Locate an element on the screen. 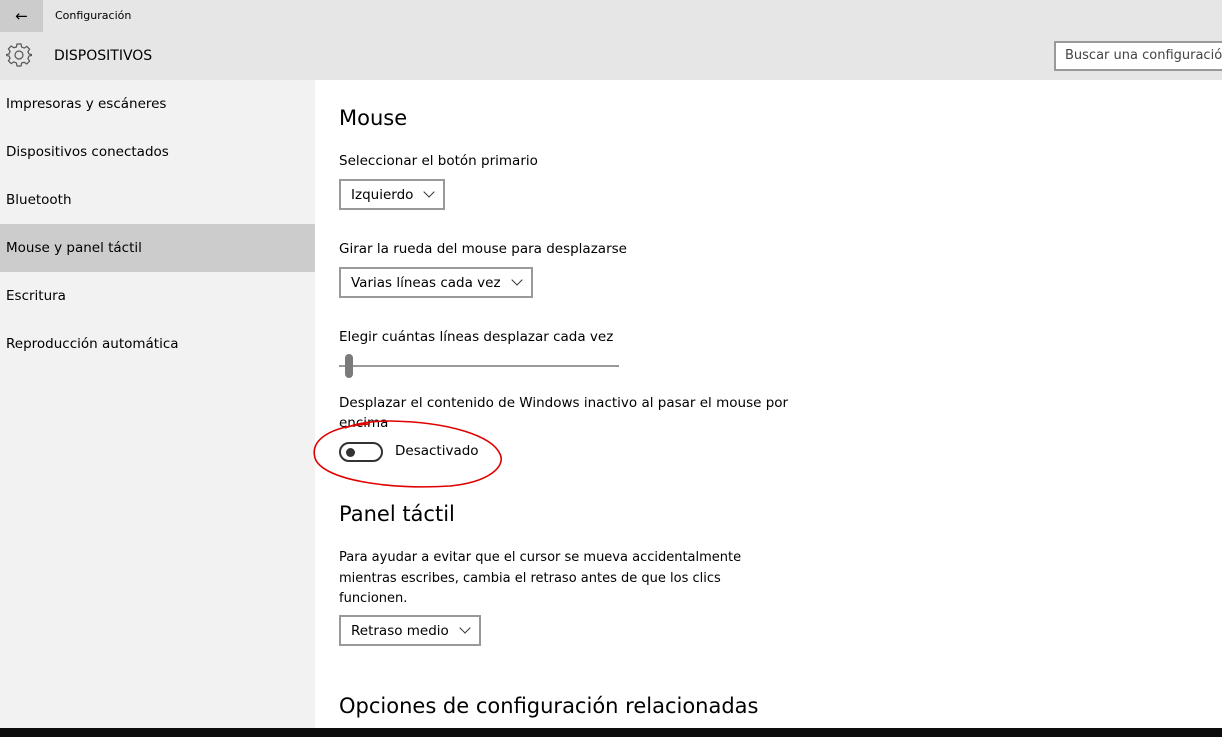  related-settings-heading: Opciones de configuración relacionadas is located at coordinates (549, 706).